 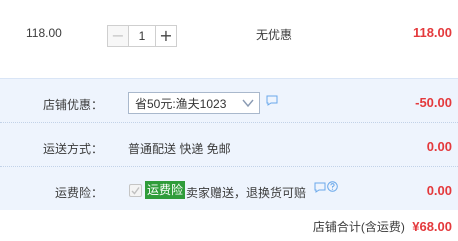 I want to click on shipping-method: 普通配送 快递 免邮, so click(x=179, y=149).